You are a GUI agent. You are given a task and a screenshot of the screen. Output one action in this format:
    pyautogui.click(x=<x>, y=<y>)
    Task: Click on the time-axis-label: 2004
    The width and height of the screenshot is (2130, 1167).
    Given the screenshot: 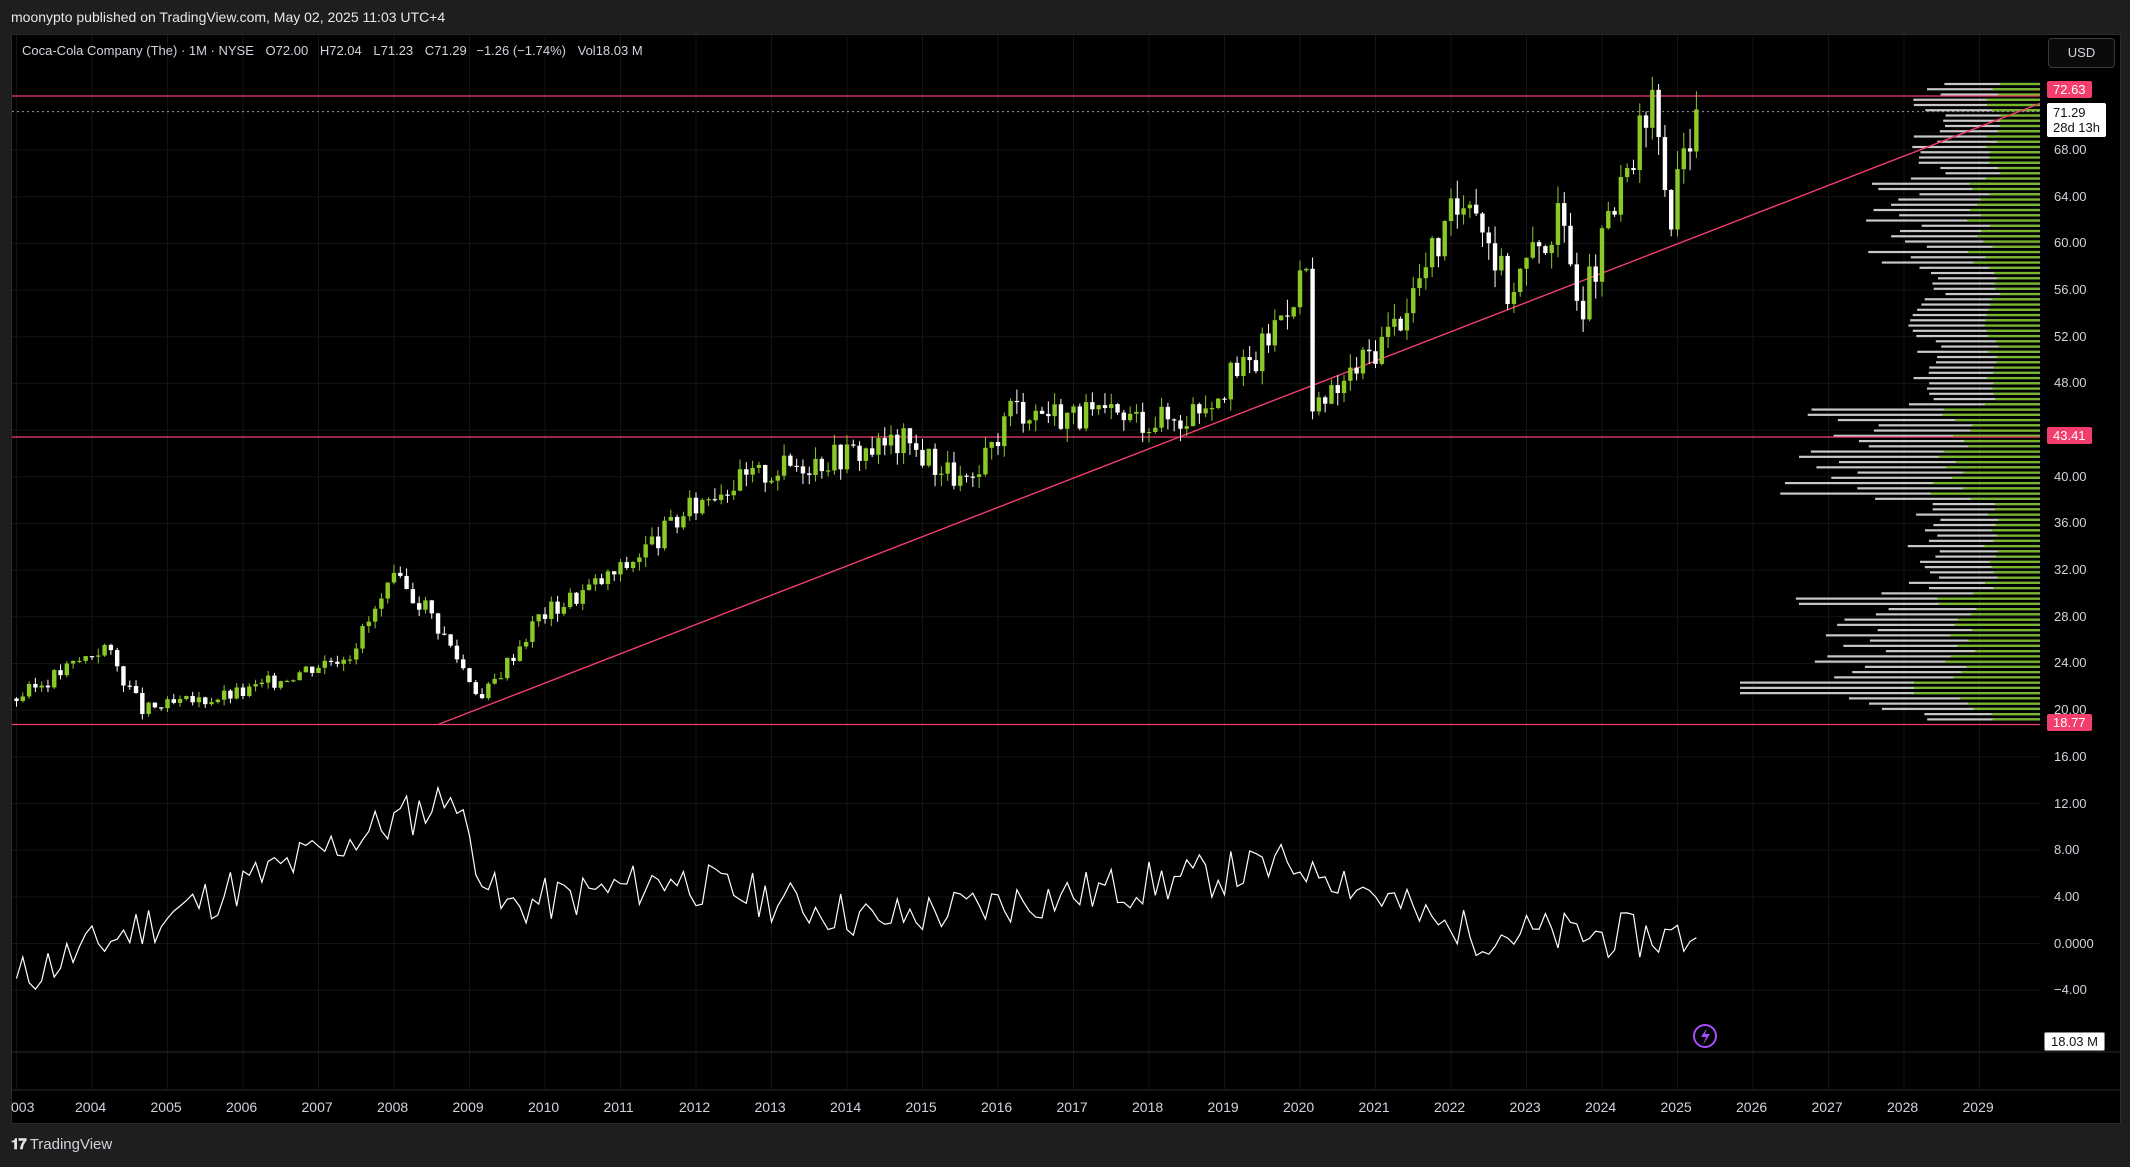 What is the action you would take?
    pyautogui.click(x=91, y=1107)
    